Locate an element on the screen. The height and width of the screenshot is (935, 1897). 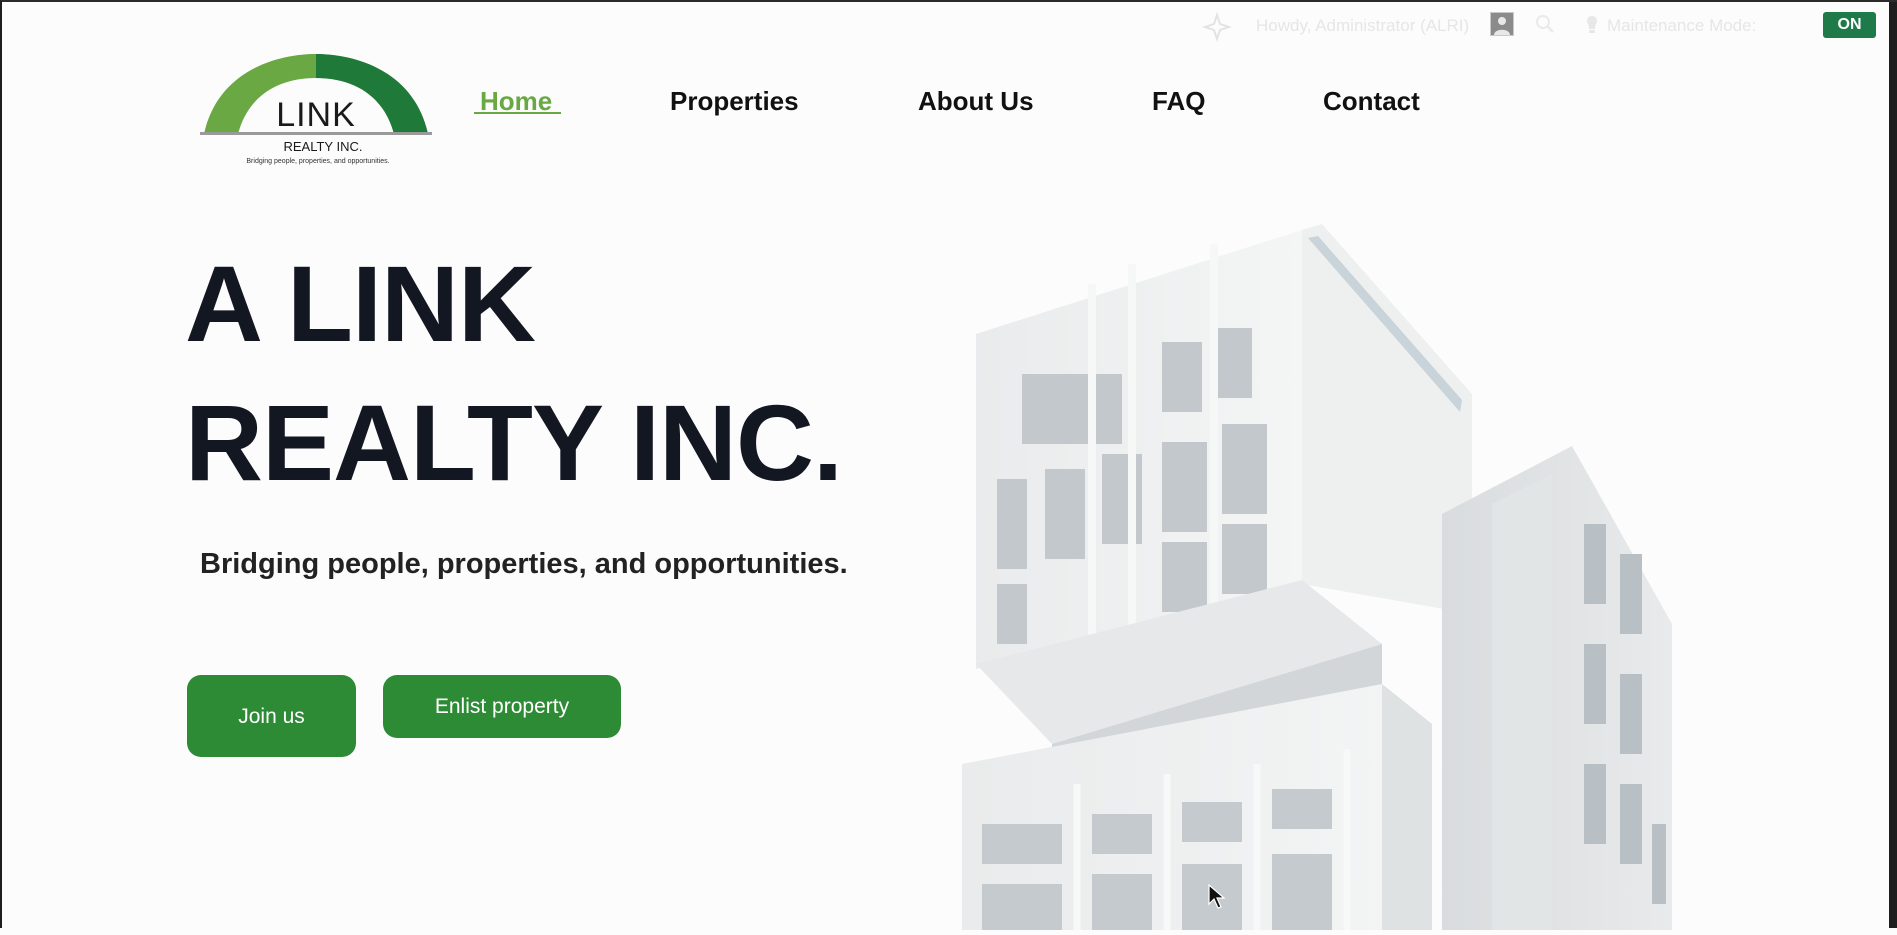
nav-faq: FAQ is located at coordinates (1178, 101).